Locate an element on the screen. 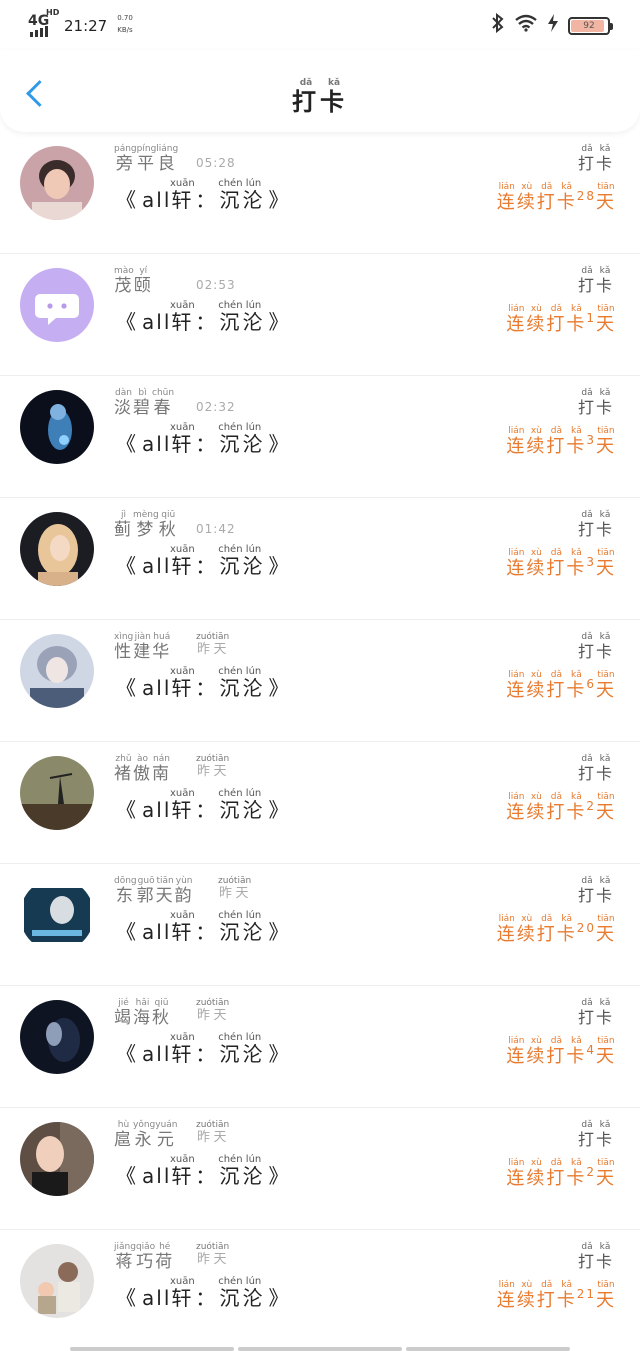 The width and height of the screenshot is (640, 1351). streak-days: 6 is located at coordinates (591, 684).